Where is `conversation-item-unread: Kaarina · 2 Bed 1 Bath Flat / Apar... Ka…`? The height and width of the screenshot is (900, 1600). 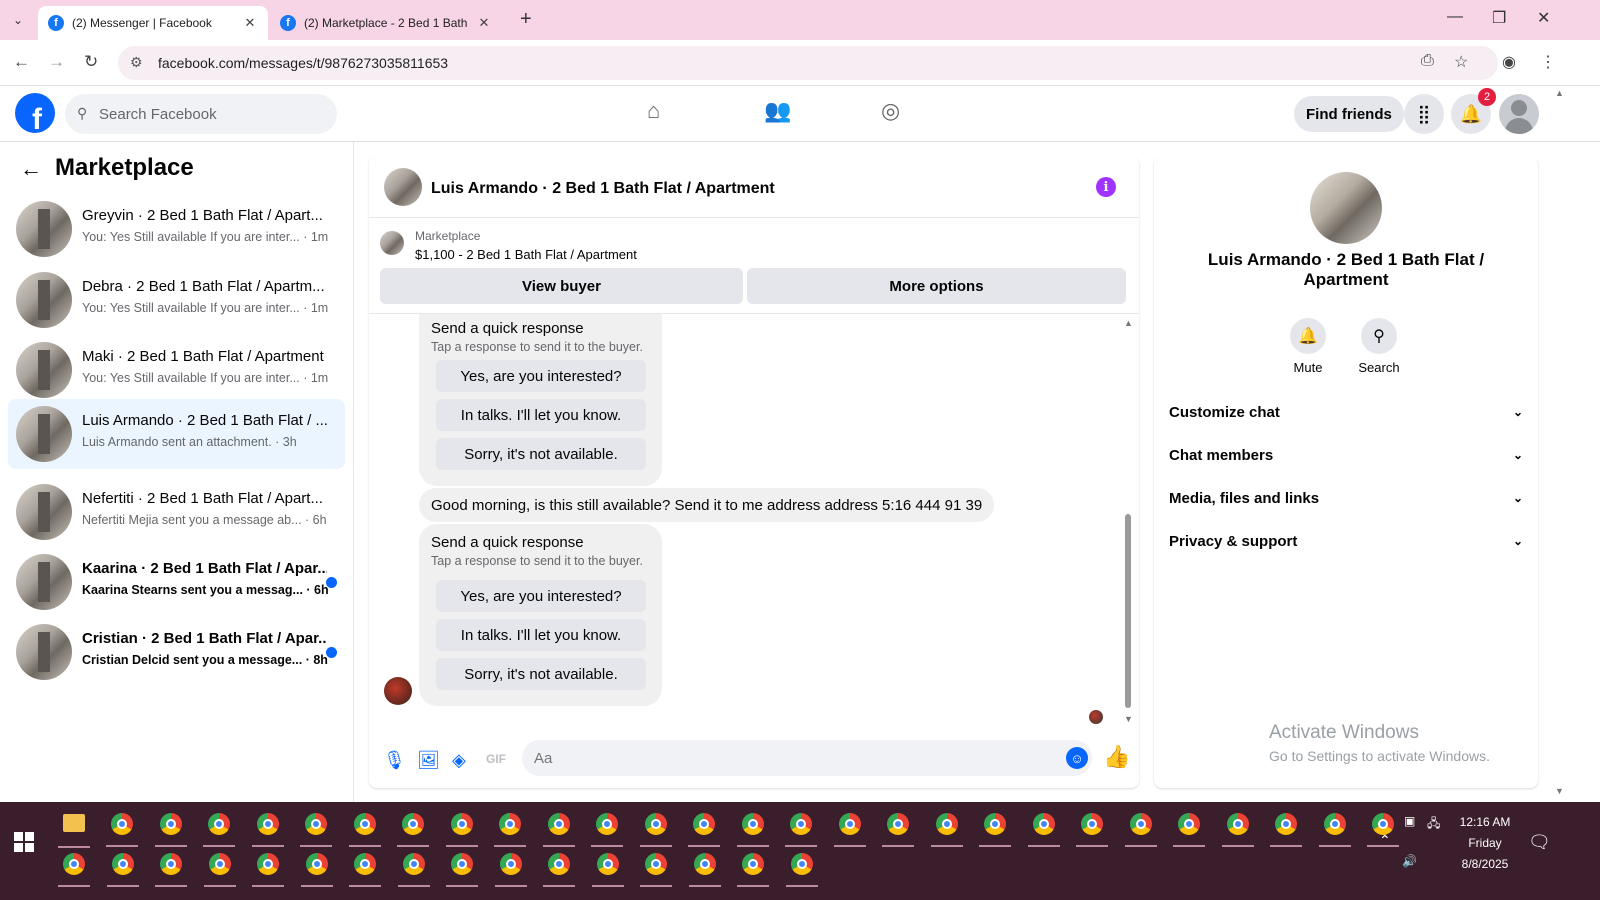 conversation-item-unread: Kaarina · 2 Bed 1 Bath Flat / Apar... Ka… is located at coordinates (176, 582).